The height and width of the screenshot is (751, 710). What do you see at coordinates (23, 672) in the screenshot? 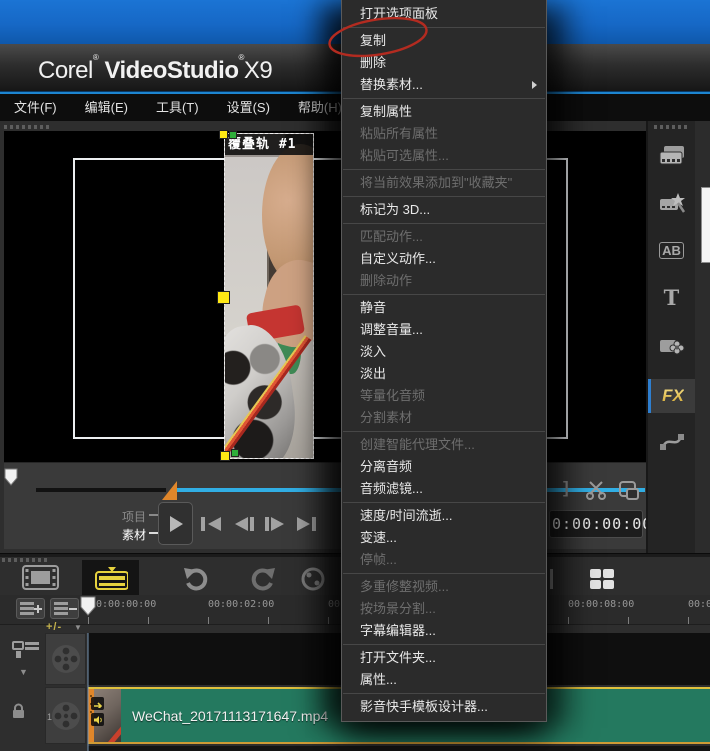
I see `collapse-tracks-icon: ▼` at bounding box center [23, 672].